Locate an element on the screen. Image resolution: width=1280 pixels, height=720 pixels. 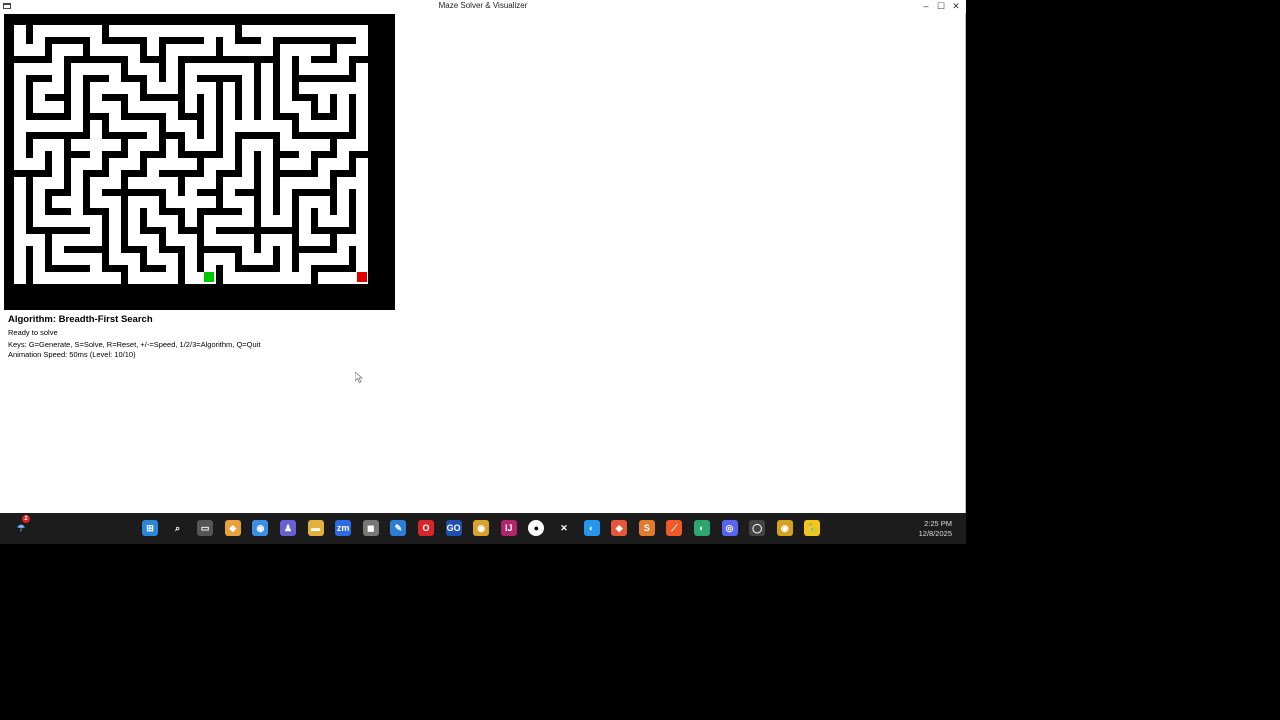
speed-label: Animation Speed: 50ms (Level: 10/10) is located at coordinates (72, 354).